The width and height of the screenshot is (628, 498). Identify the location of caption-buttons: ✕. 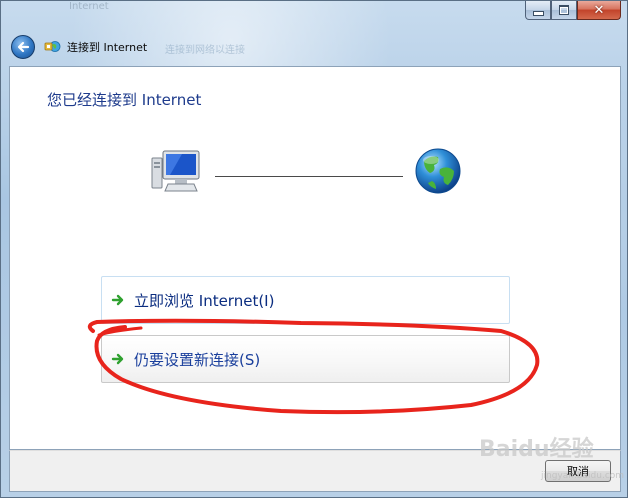
(573, 11).